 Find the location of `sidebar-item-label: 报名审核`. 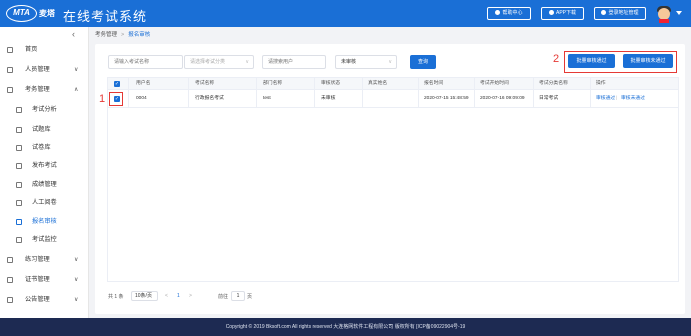

sidebar-item-label: 报名审核 is located at coordinates (44, 221).